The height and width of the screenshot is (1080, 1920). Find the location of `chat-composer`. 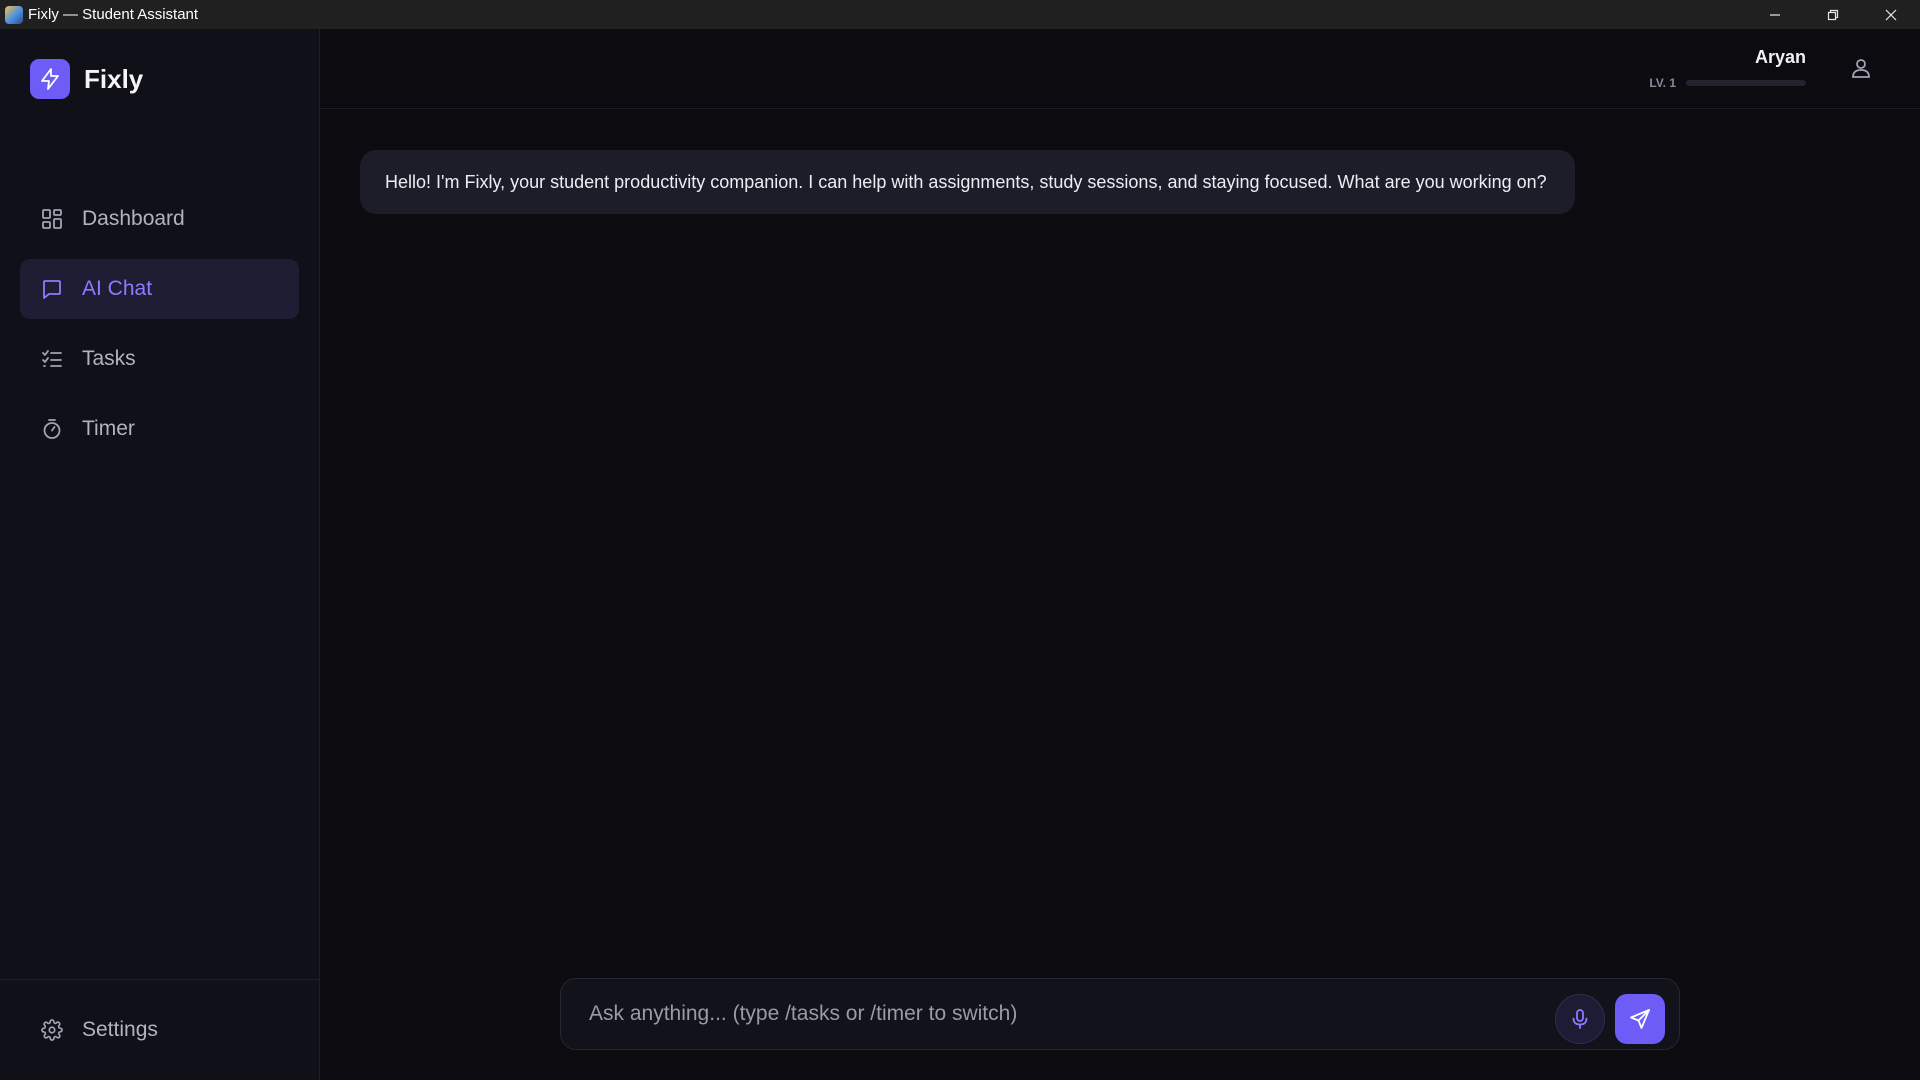

chat-composer is located at coordinates (1120, 1014).